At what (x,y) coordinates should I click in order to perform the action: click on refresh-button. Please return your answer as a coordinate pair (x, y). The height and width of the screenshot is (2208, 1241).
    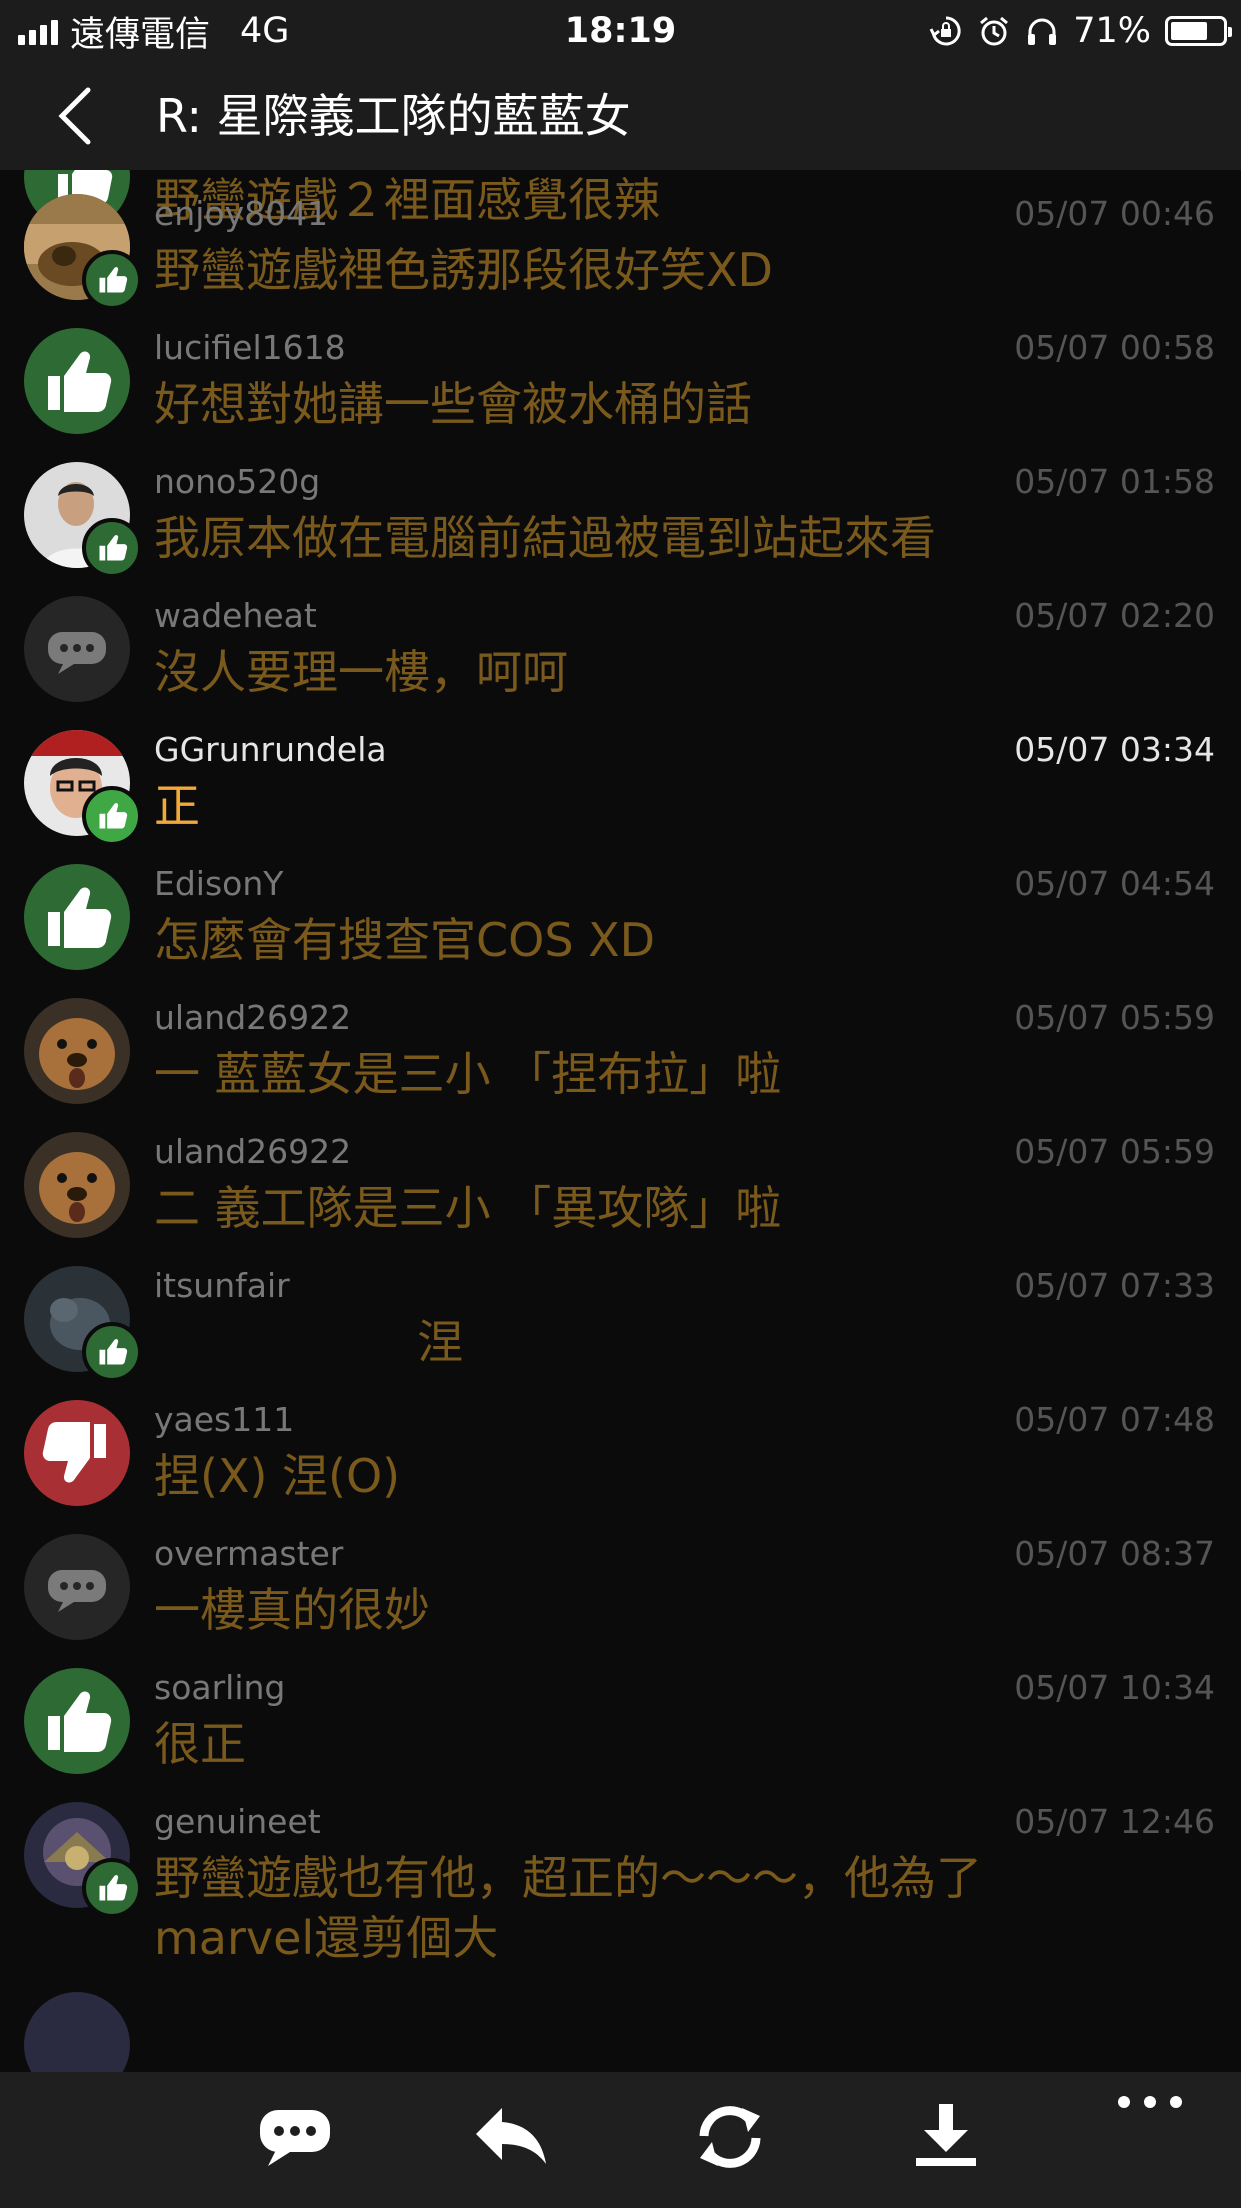
    Looking at the image, I should click on (730, 2137).